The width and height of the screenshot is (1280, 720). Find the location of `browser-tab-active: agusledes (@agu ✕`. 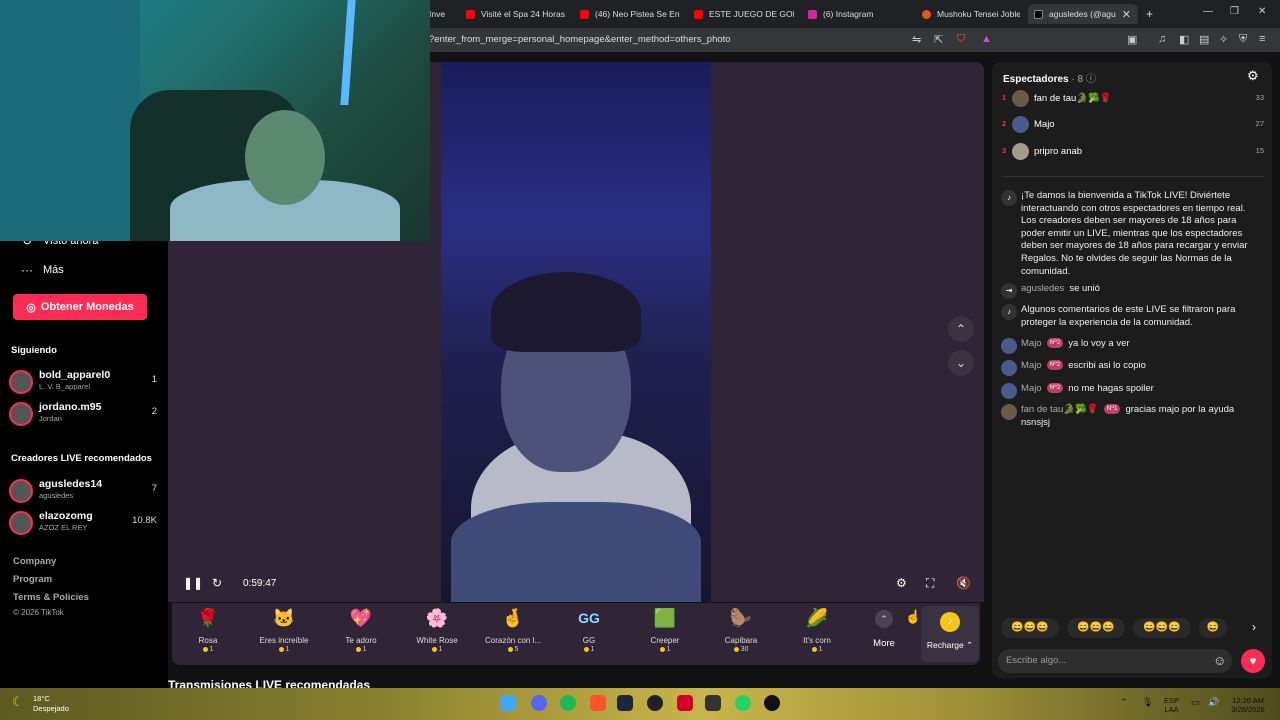

browser-tab-active: agusledes (@agu ✕ is located at coordinates (1083, 14).